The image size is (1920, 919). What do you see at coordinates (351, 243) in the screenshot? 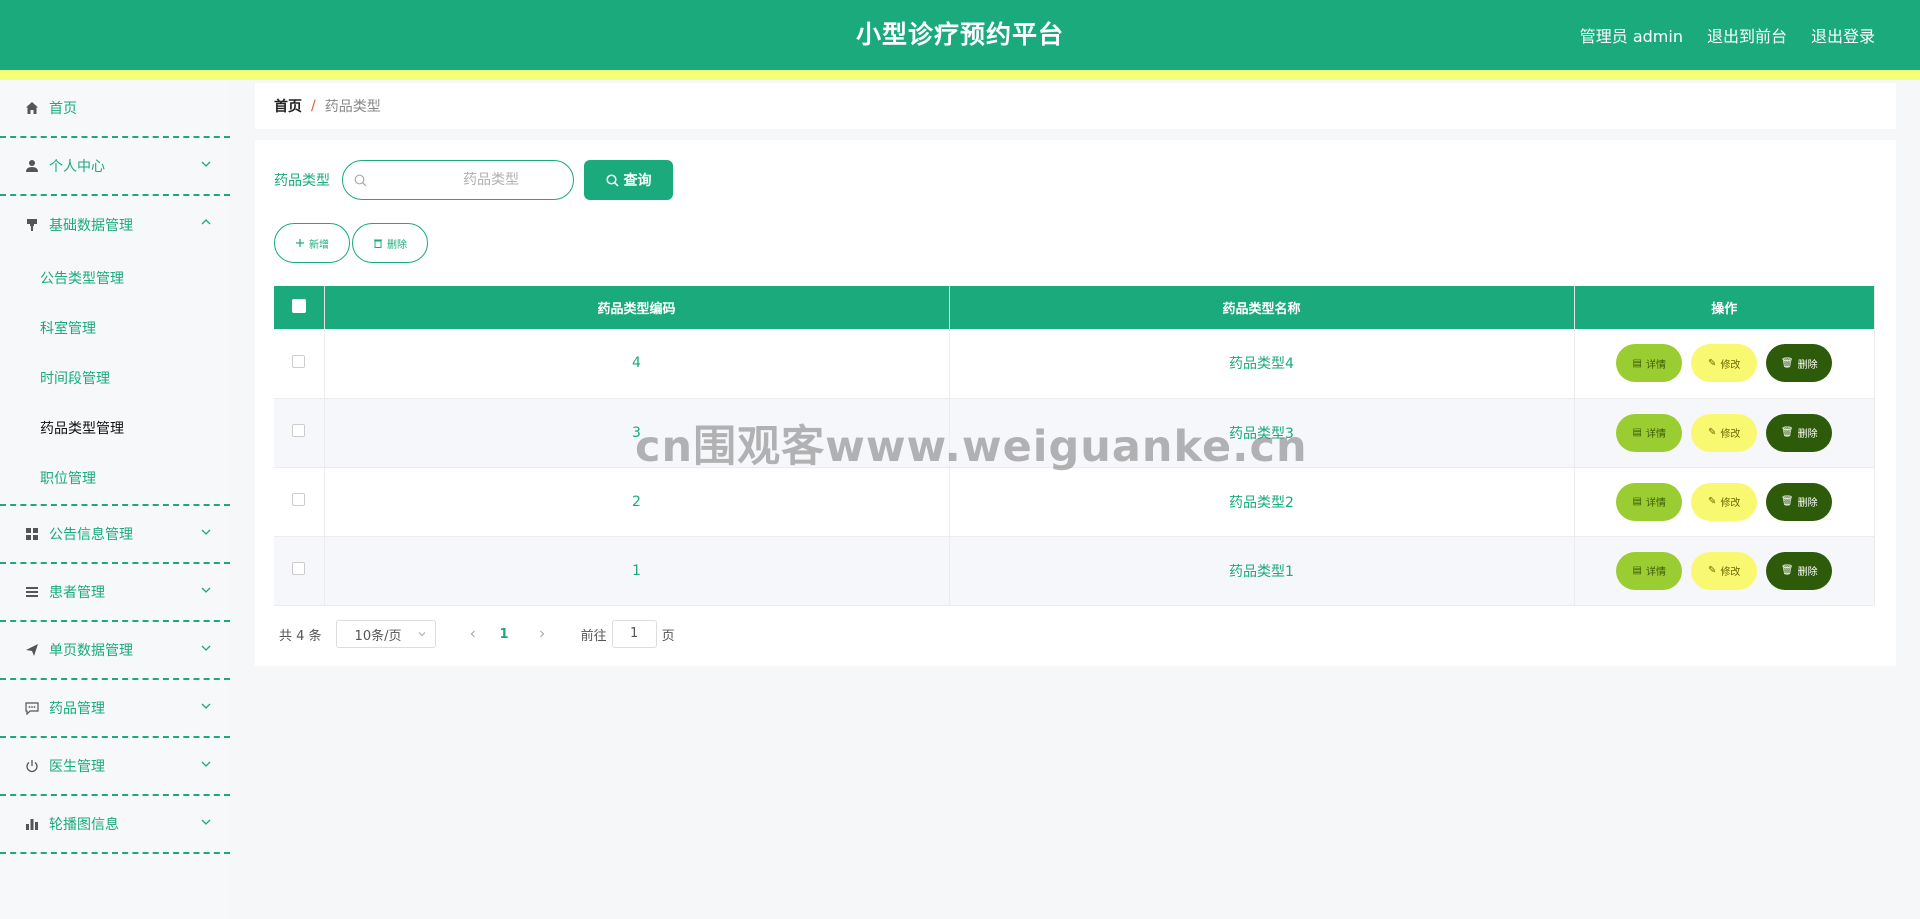
I see `action-buttons: 新增 删除` at bounding box center [351, 243].